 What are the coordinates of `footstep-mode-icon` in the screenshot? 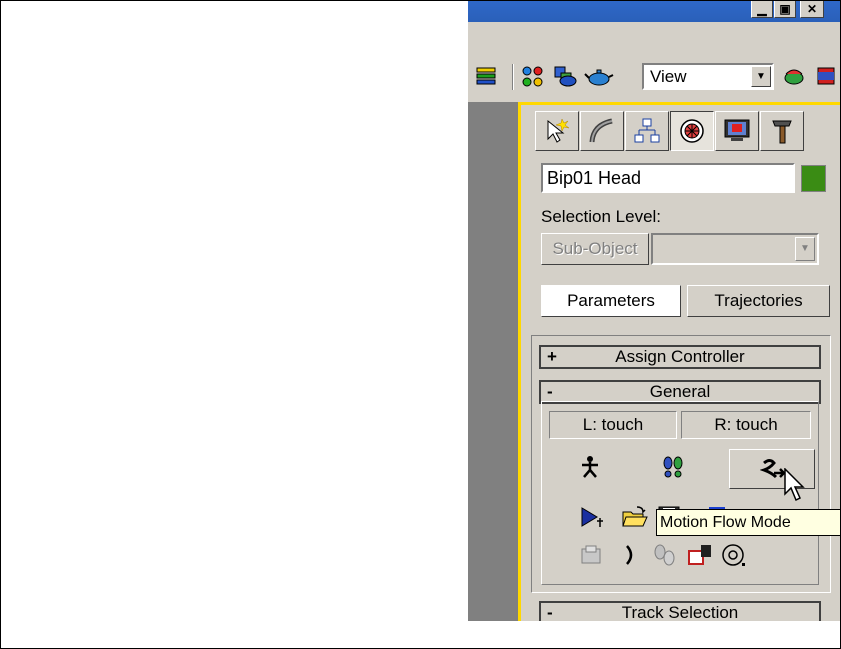 It's located at (673, 469).